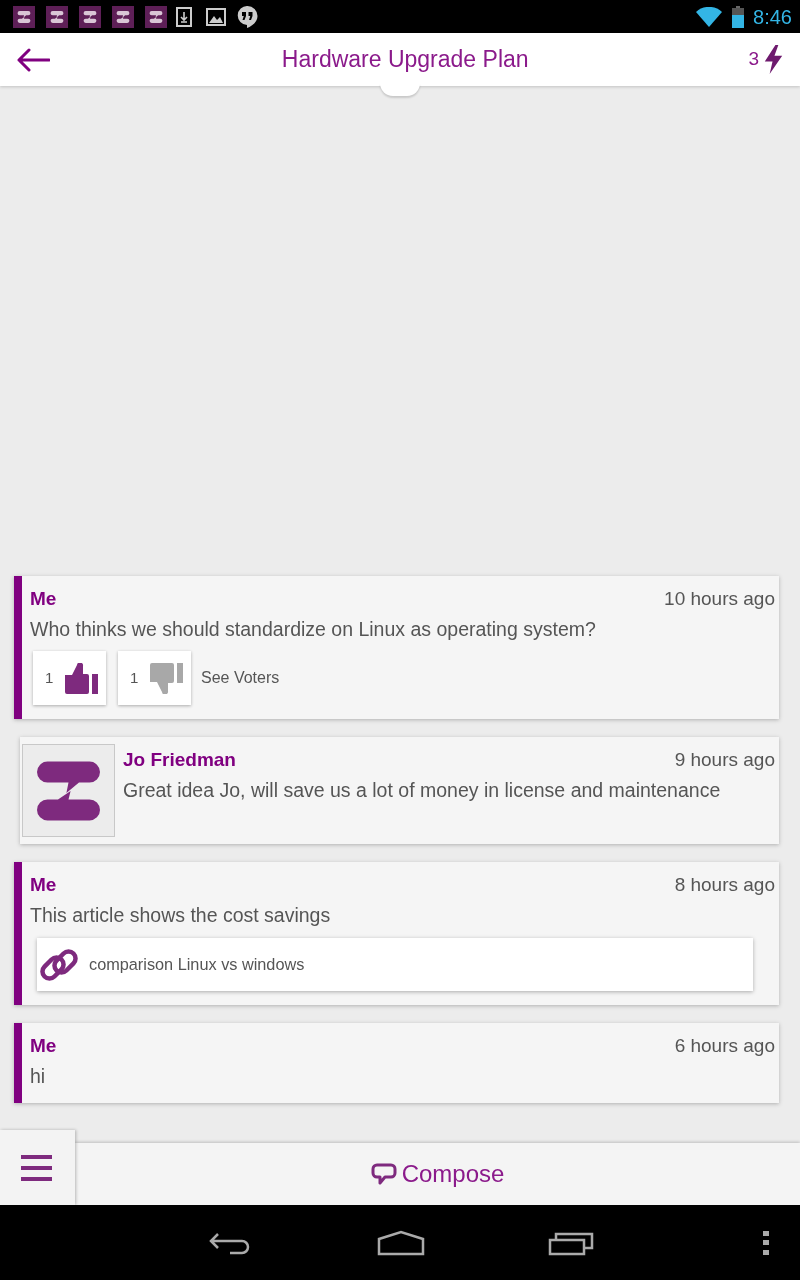 This screenshot has height=1280, width=800. I want to click on link-attachment: comparison Linux vs windows, so click(395, 964).